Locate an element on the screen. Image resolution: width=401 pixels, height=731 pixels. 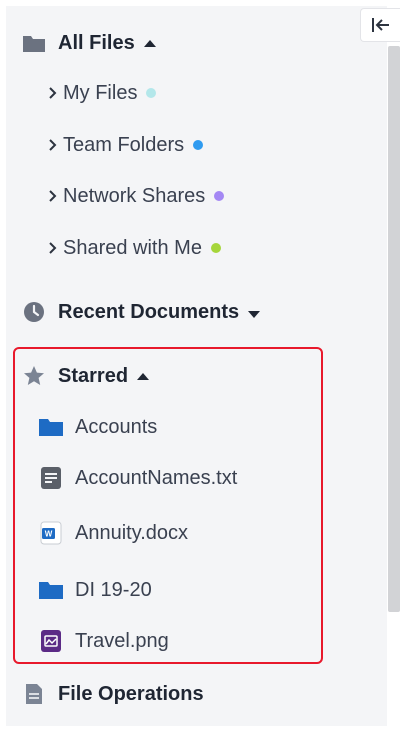
nav-file-operations-label: File Operations is located at coordinates (131, 693).